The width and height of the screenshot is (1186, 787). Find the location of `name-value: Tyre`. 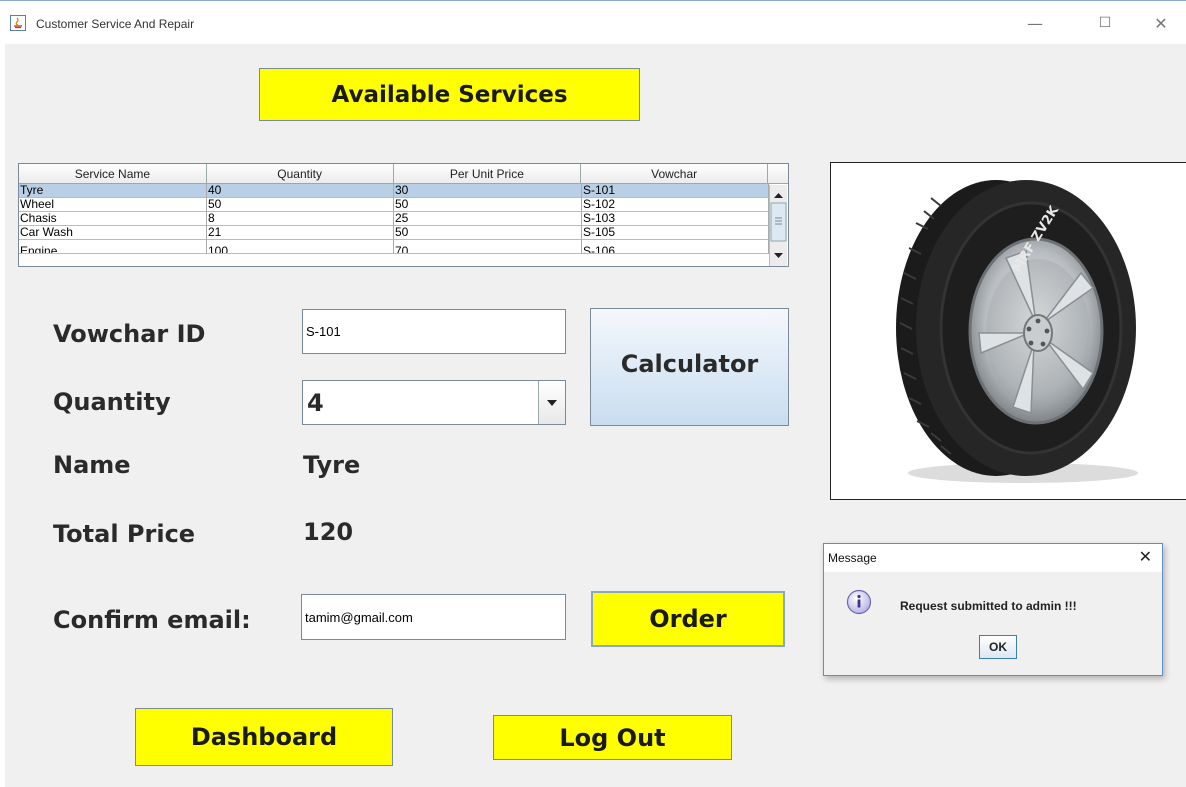

name-value: Tyre is located at coordinates (332, 465).